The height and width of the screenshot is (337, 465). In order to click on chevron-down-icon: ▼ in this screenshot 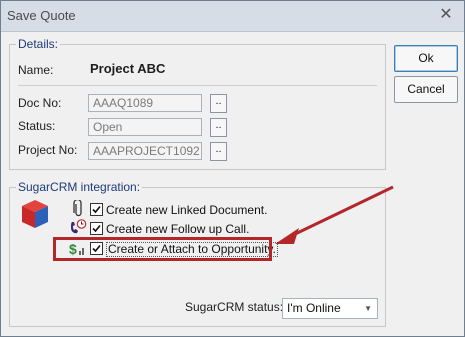, I will do `click(368, 308)`.